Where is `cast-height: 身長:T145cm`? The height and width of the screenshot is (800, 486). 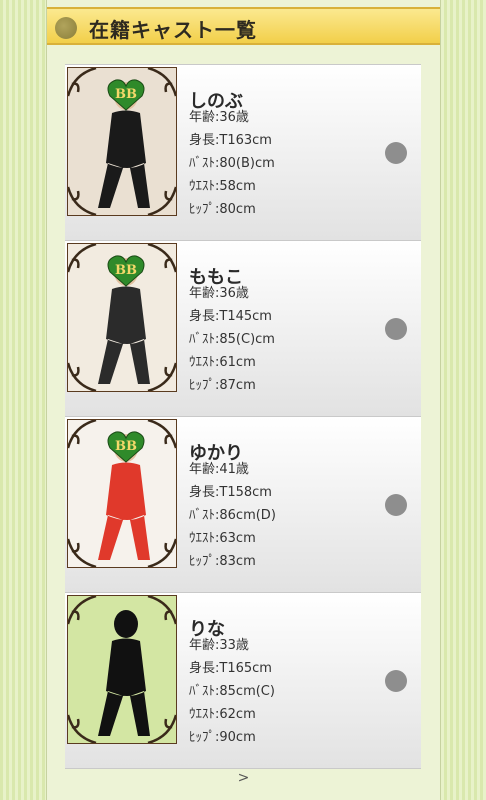 cast-height: 身長:T145cm is located at coordinates (230, 316).